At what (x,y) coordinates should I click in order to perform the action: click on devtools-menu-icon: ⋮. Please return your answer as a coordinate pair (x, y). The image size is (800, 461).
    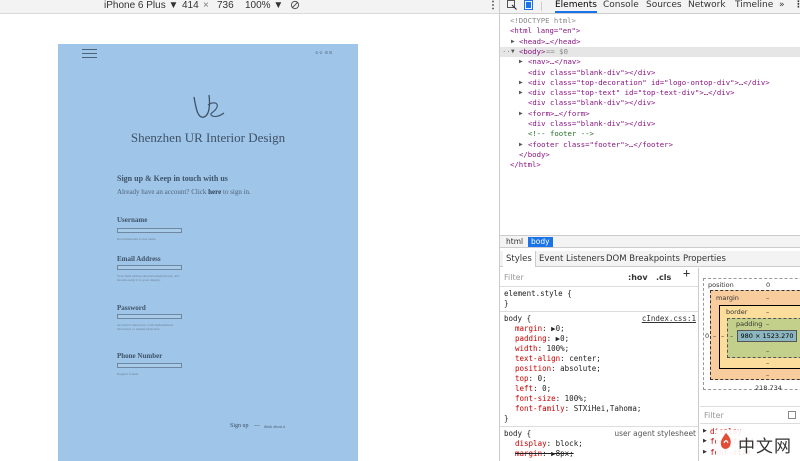
    Looking at the image, I should click on (797, 6).